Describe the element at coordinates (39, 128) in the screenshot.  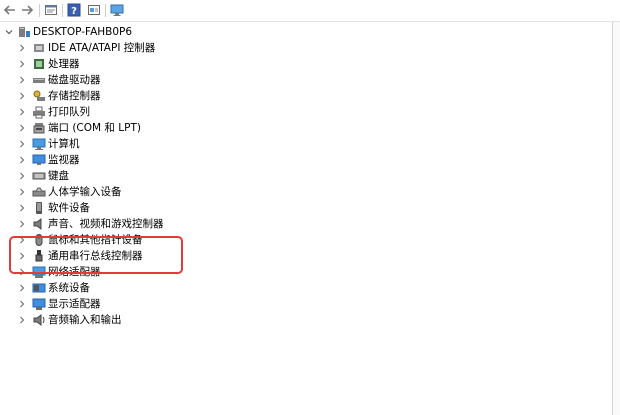
I see `port-icon` at that location.